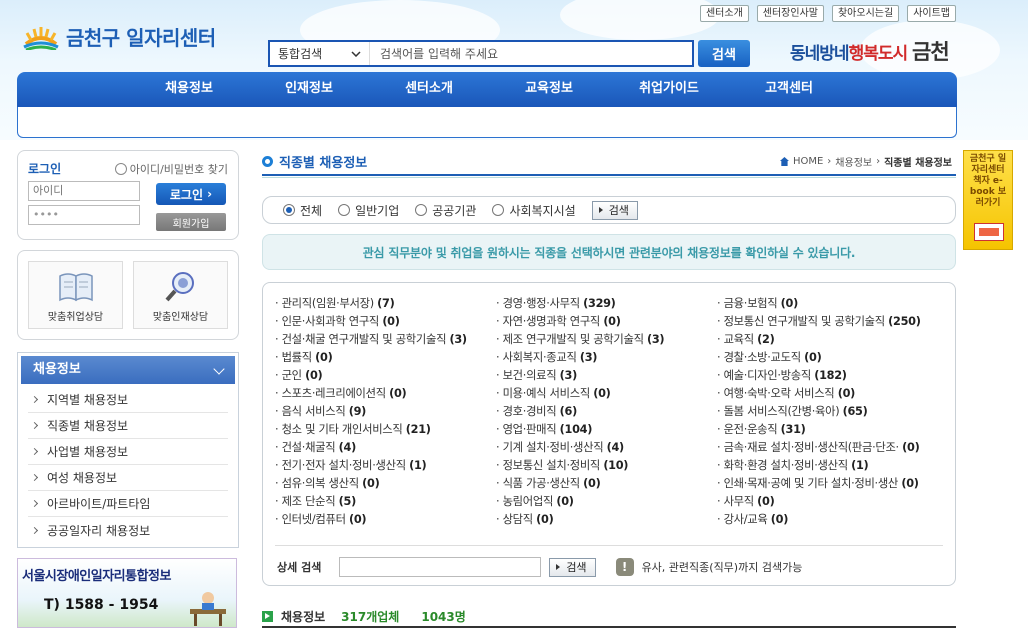  What do you see at coordinates (128, 504) in the screenshot?
I see `side-item-parttime: 아르바이트/파트타임` at bounding box center [128, 504].